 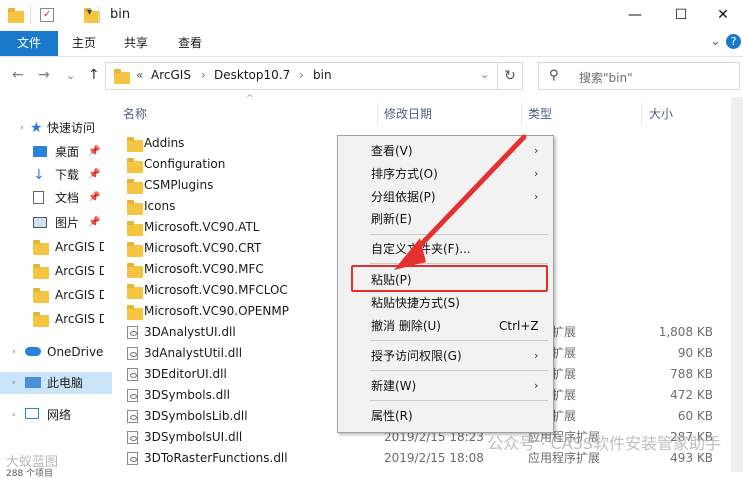 I want to click on status-item-count: 288 个项目, so click(x=30, y=474).